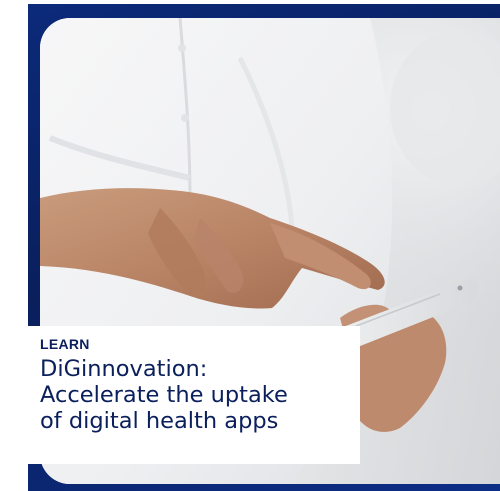 The height and width of the screenshot is (491, 500). I want to click on category-tag: LEARN, so click(65, 344).